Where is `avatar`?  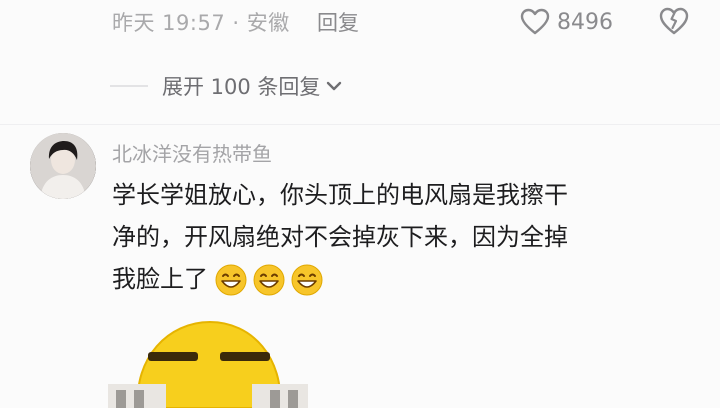
avatar is located at coordinates (63, 166).